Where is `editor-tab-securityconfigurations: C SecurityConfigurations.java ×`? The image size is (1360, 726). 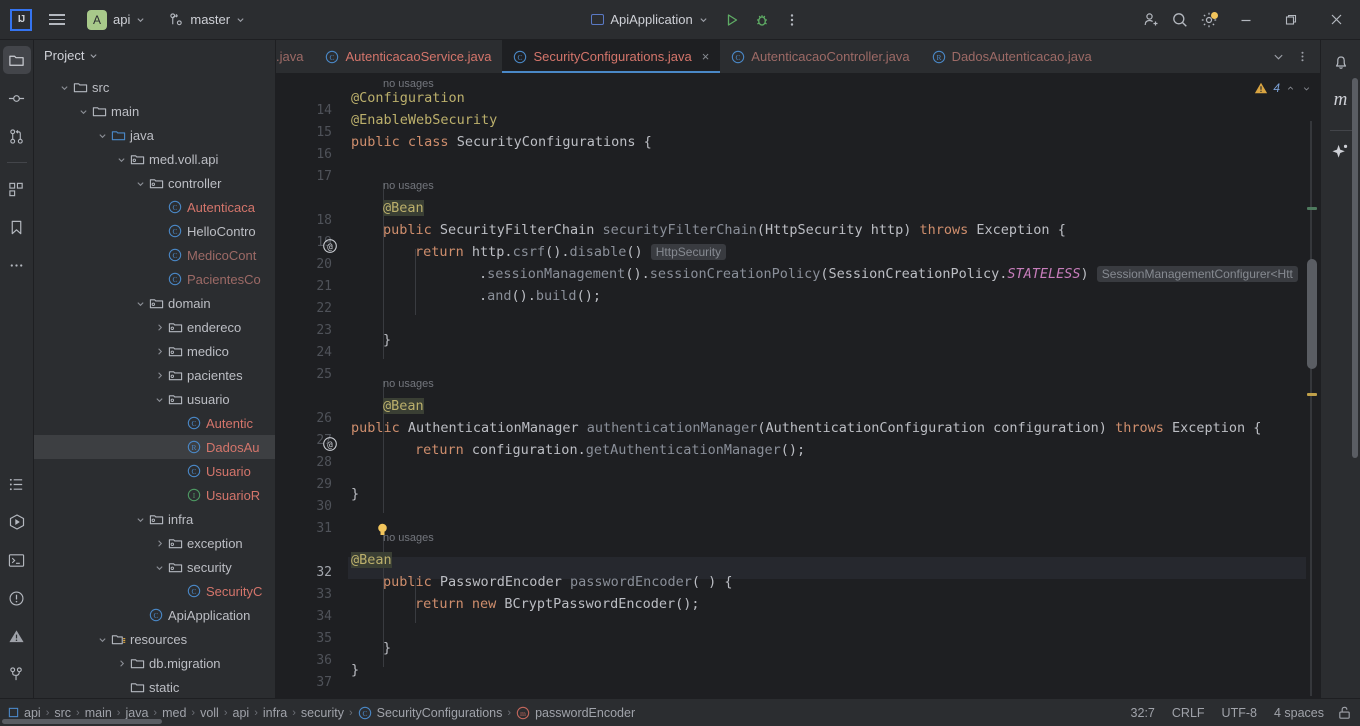 editor-tab-securityconfigurations: C SecurityConfigurations.java × is located at coordinates (611, 56).